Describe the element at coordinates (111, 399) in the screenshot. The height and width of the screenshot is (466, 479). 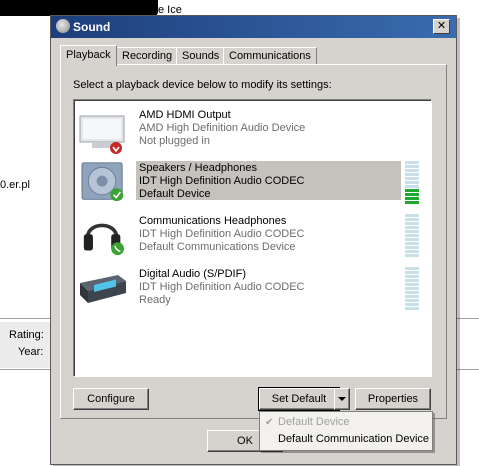
I see `configure-button: Configure` at that location.